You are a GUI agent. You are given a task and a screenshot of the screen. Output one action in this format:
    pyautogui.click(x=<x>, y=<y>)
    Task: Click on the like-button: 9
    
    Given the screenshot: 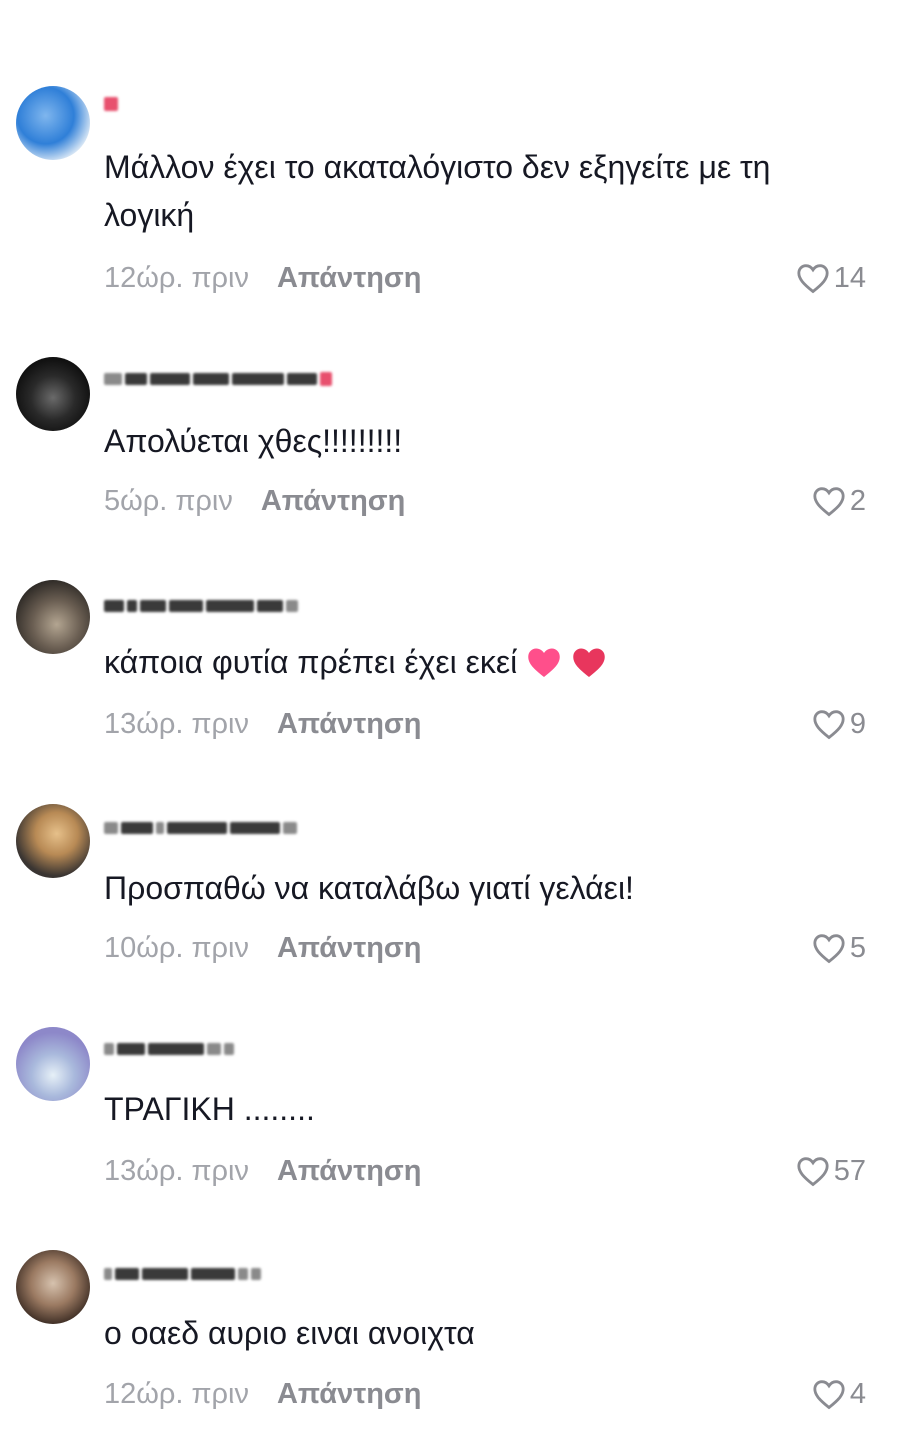 What is the action you would take?
    pyautogui.click(x=839, y=724)
    